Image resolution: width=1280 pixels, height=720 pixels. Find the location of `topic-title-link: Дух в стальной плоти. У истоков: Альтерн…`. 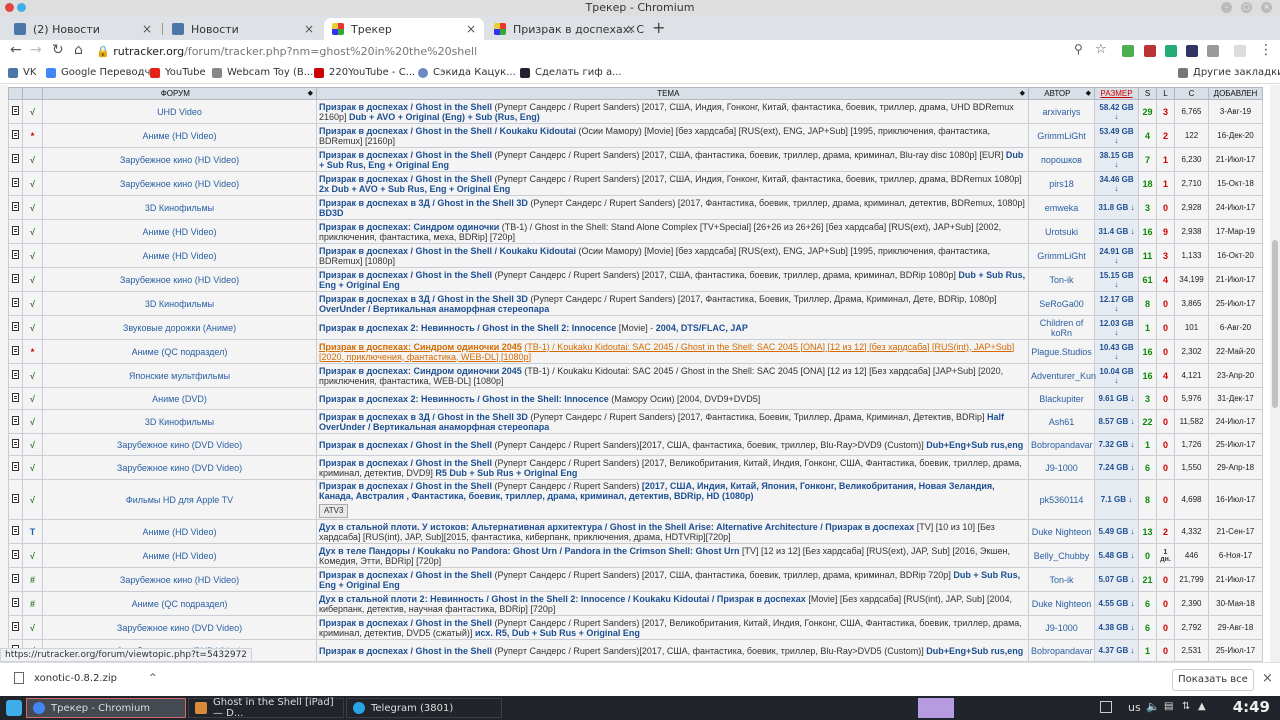

topic-title-link: Дух в стальной плоти. У истоков: Альтерн… is located at coordinates (616, 527).